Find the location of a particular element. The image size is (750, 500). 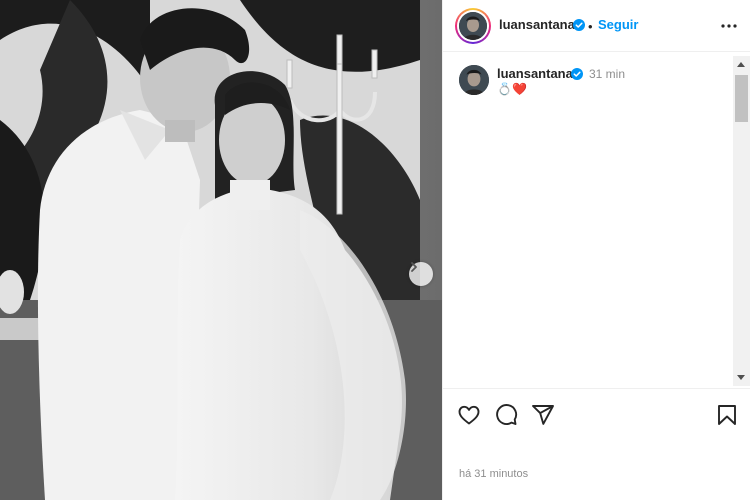

post-actions-bar is located at coordinates (596, 413).